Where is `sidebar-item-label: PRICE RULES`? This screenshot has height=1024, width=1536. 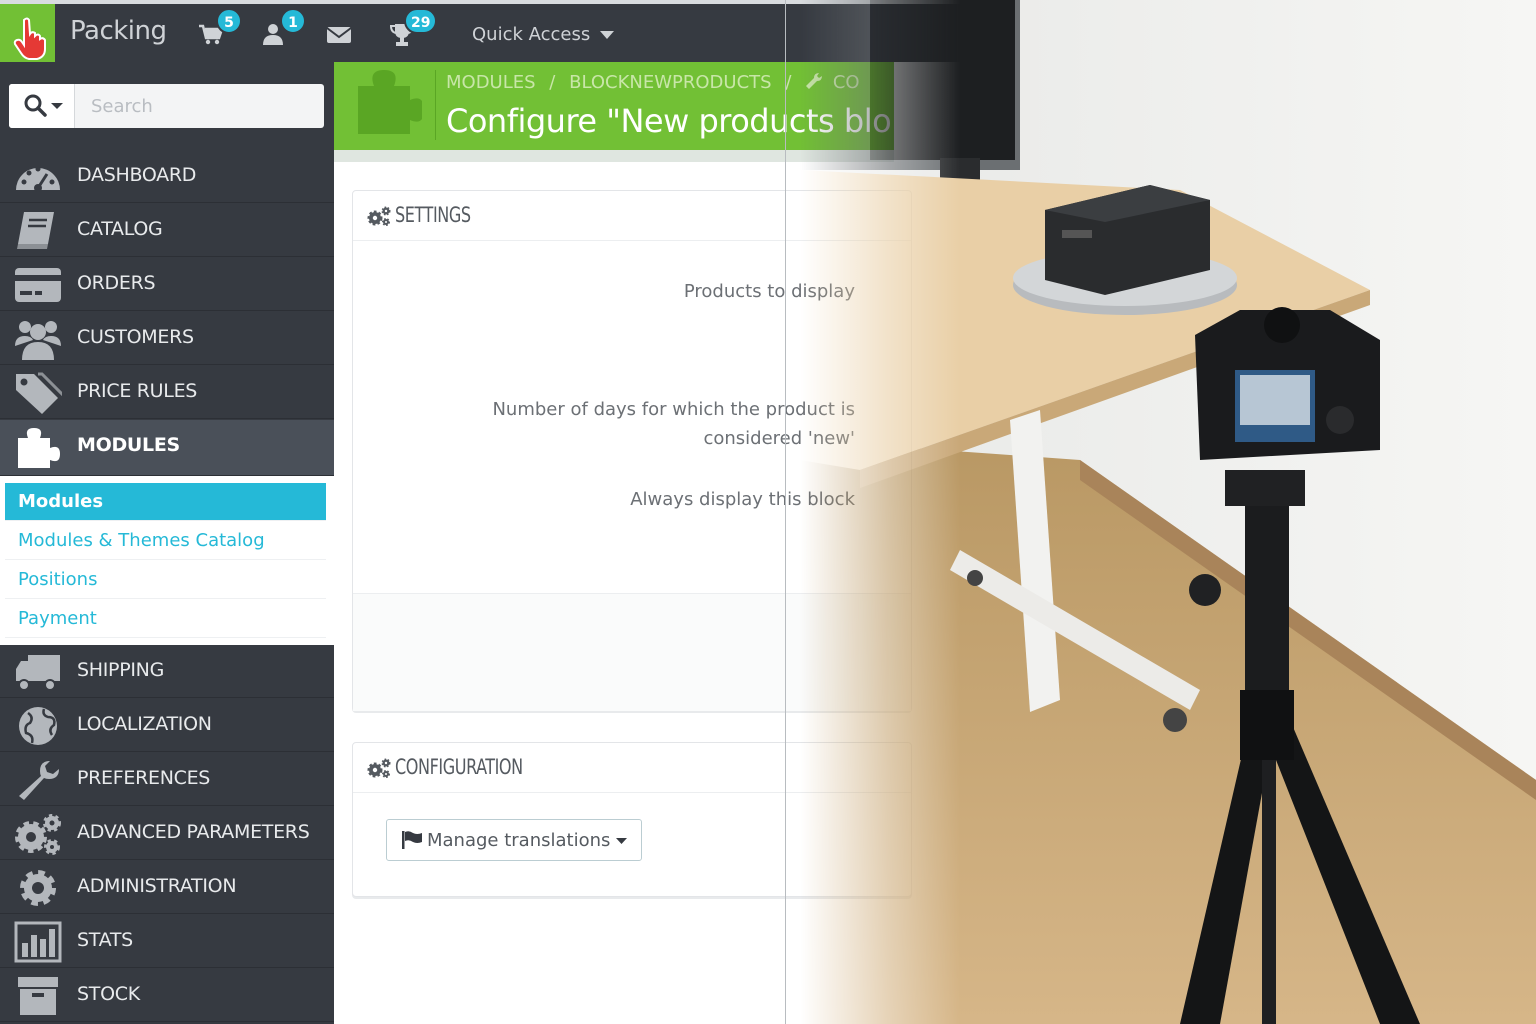 sidebar-item-label: PRICE RULES is located at coordinates (137, 391).